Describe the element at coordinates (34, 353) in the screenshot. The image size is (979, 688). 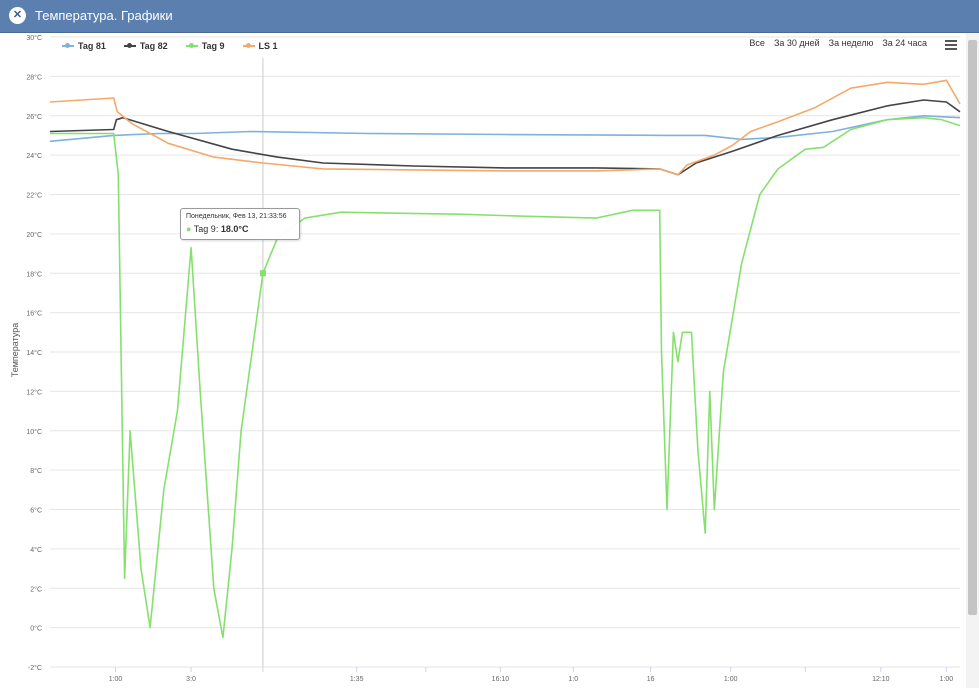
I see `y-tick-label: 14°C` at that location.